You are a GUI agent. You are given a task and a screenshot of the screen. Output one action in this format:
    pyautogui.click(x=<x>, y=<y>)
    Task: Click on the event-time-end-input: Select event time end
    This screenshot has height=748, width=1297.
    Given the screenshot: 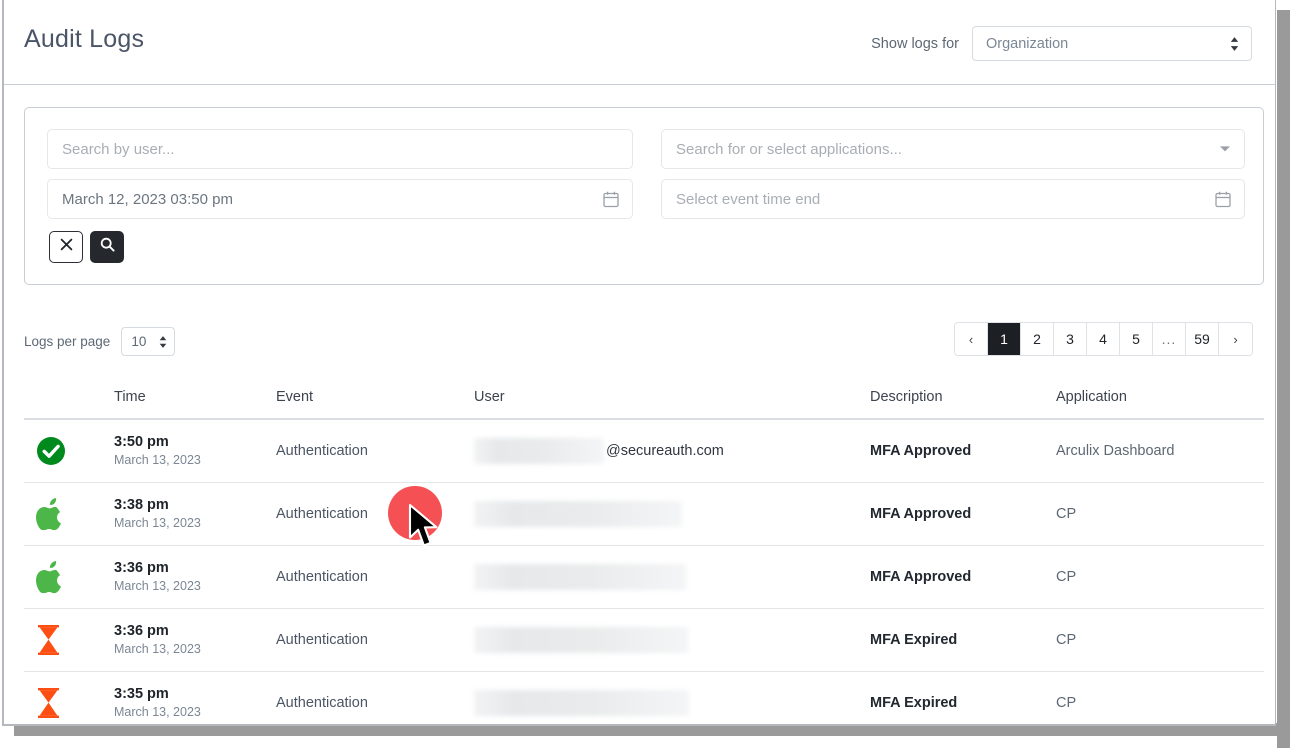 What is the action you would take?
    pyautogui.click(x=953, y=199)
    